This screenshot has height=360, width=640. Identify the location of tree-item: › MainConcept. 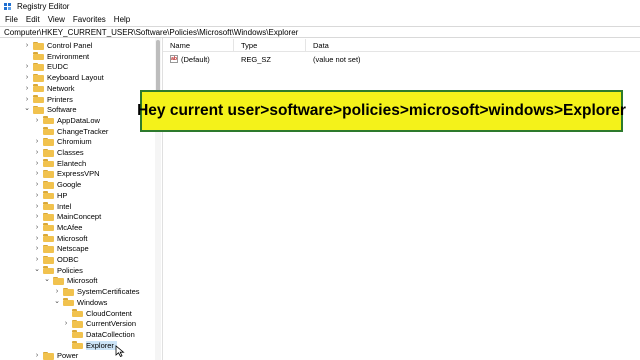
(67, 216).